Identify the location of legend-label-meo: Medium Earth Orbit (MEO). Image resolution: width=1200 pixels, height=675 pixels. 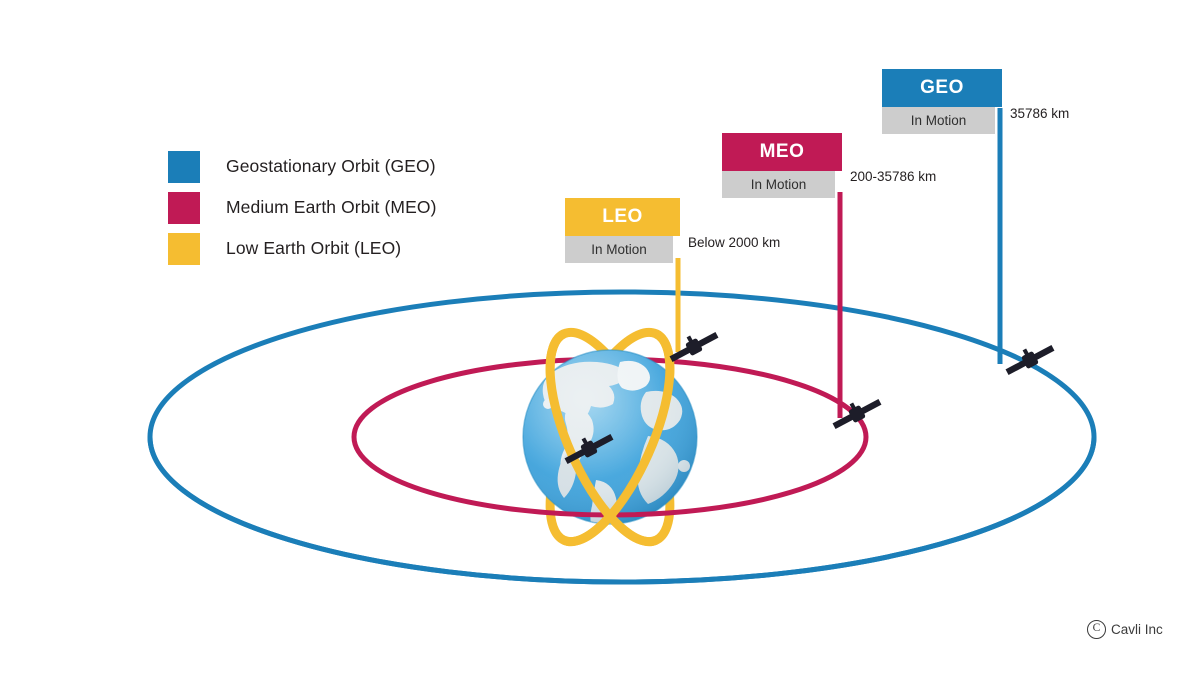
(331, 207).